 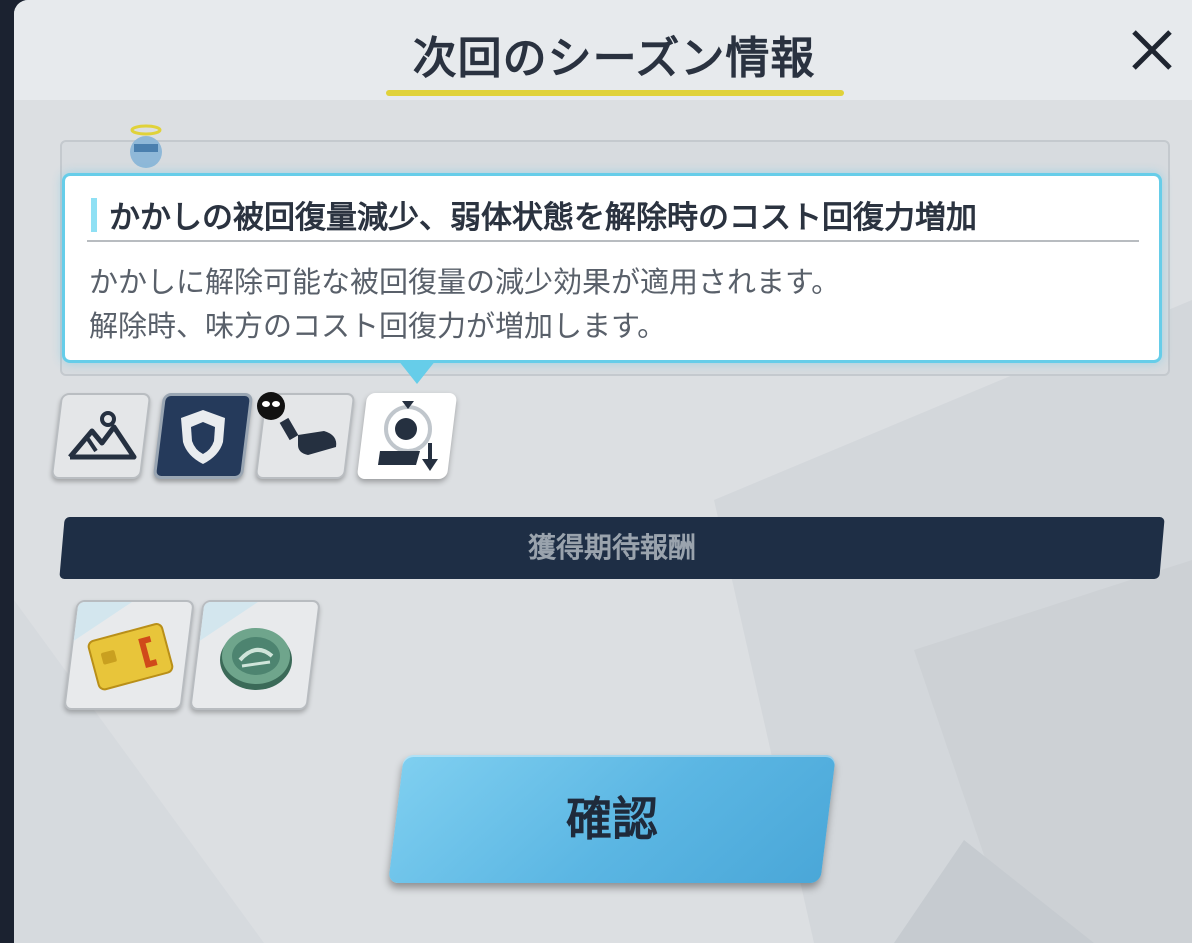 I want to click on enemy-mask-badge-icon, so click(x=271, y=406).